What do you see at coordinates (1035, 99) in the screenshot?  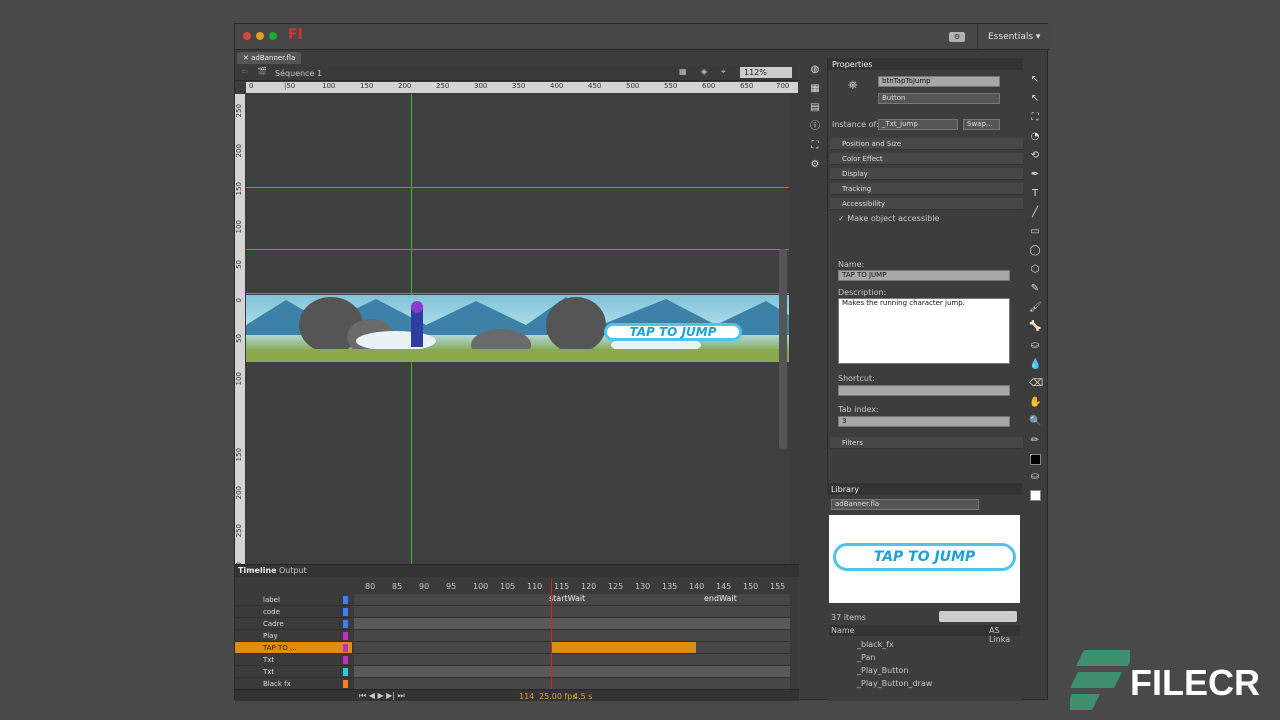 I see `subselection-tool-icon: ↖` at bounding box center [1035, 99].